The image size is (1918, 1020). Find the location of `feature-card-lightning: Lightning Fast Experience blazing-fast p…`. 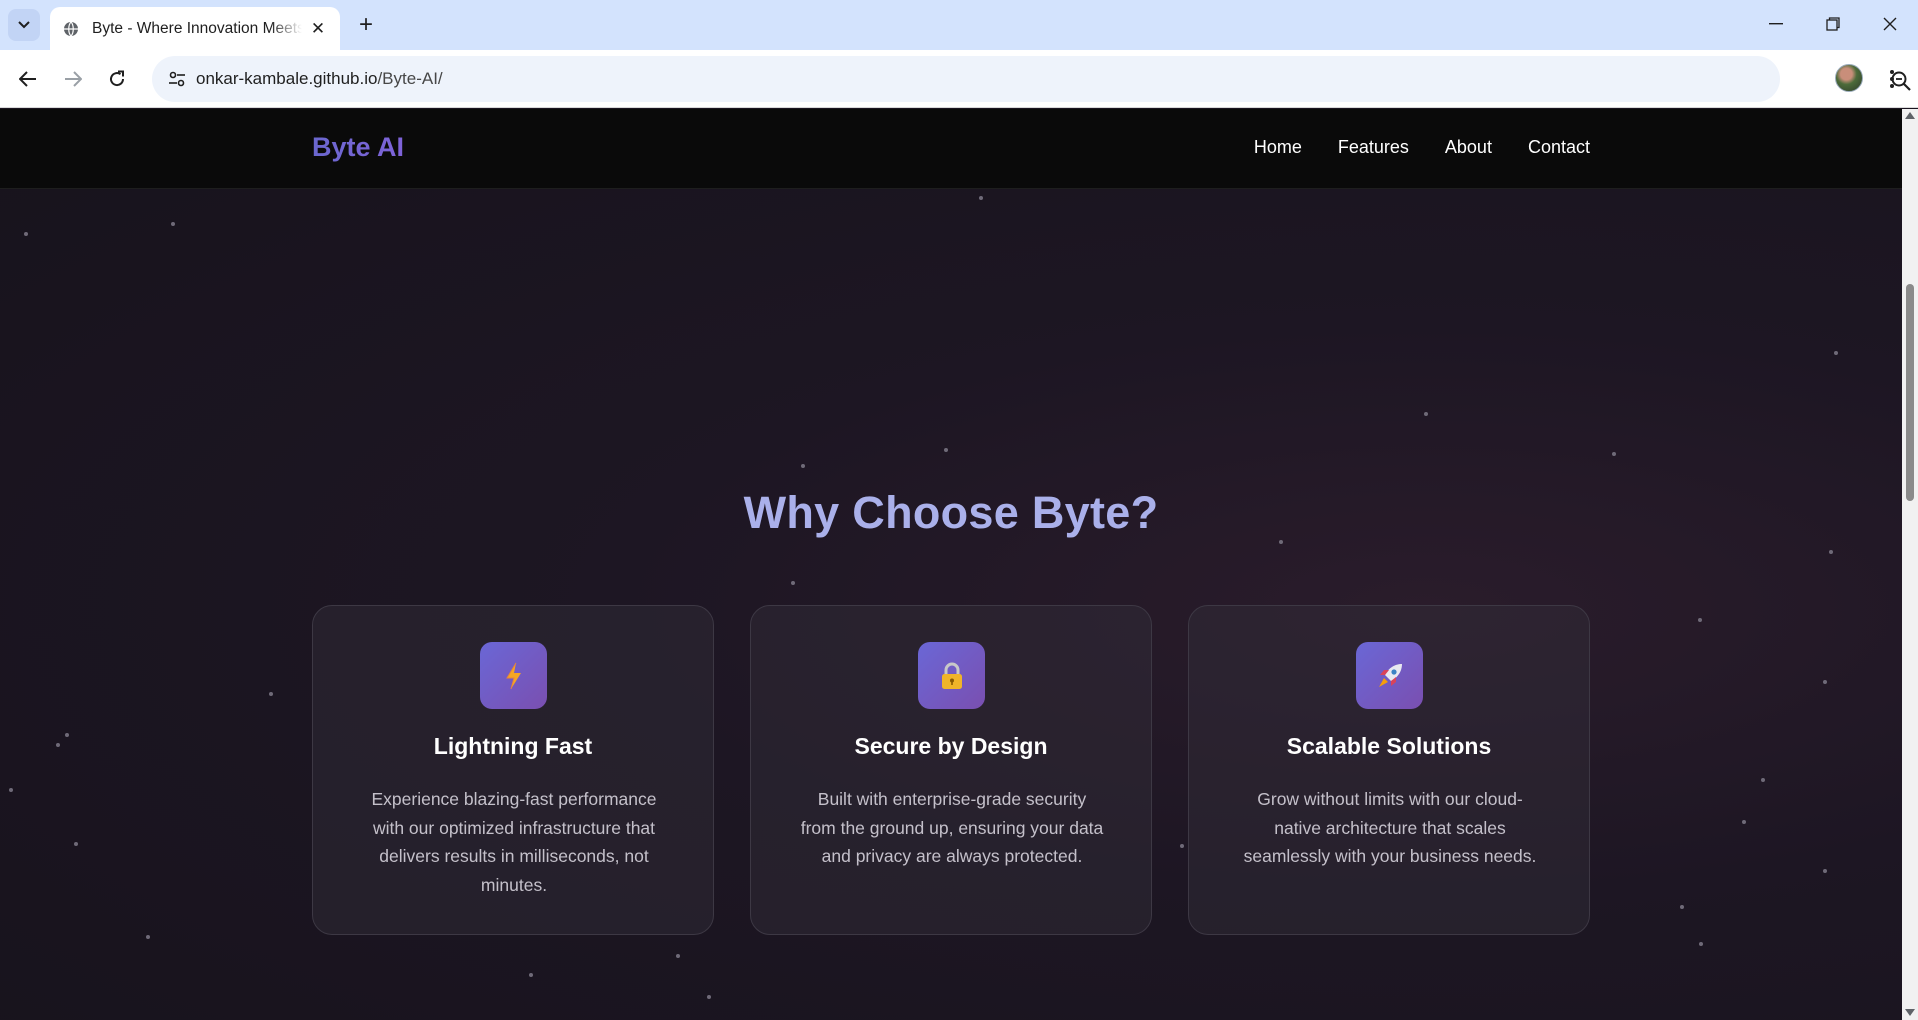

feature-card-lightning: Lightning Fast Experience blazing-fast p… is located at coordinates (513, 770).